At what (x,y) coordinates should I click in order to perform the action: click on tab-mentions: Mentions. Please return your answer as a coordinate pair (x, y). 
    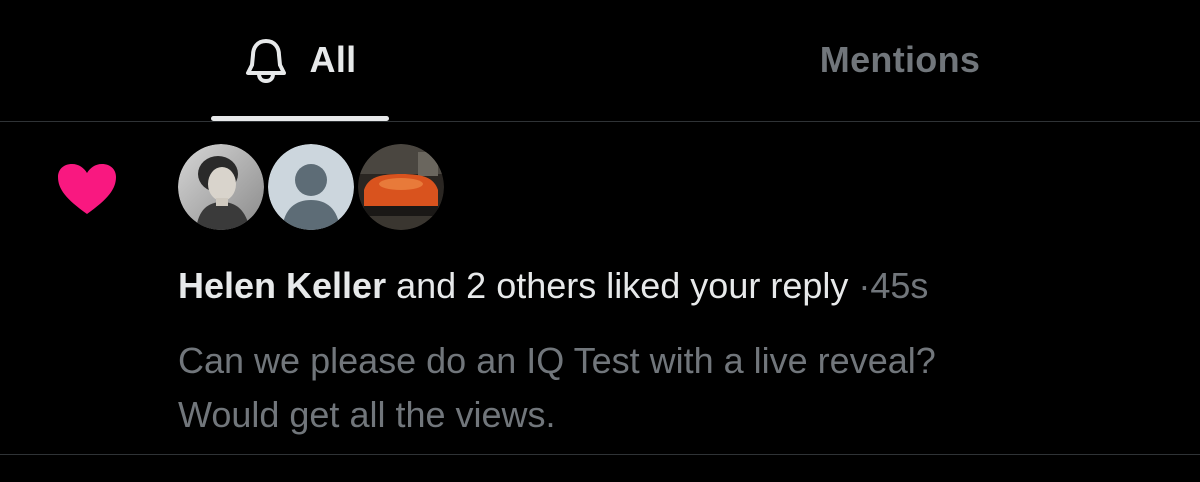
    Looking at the image, I should click on (900, 60).